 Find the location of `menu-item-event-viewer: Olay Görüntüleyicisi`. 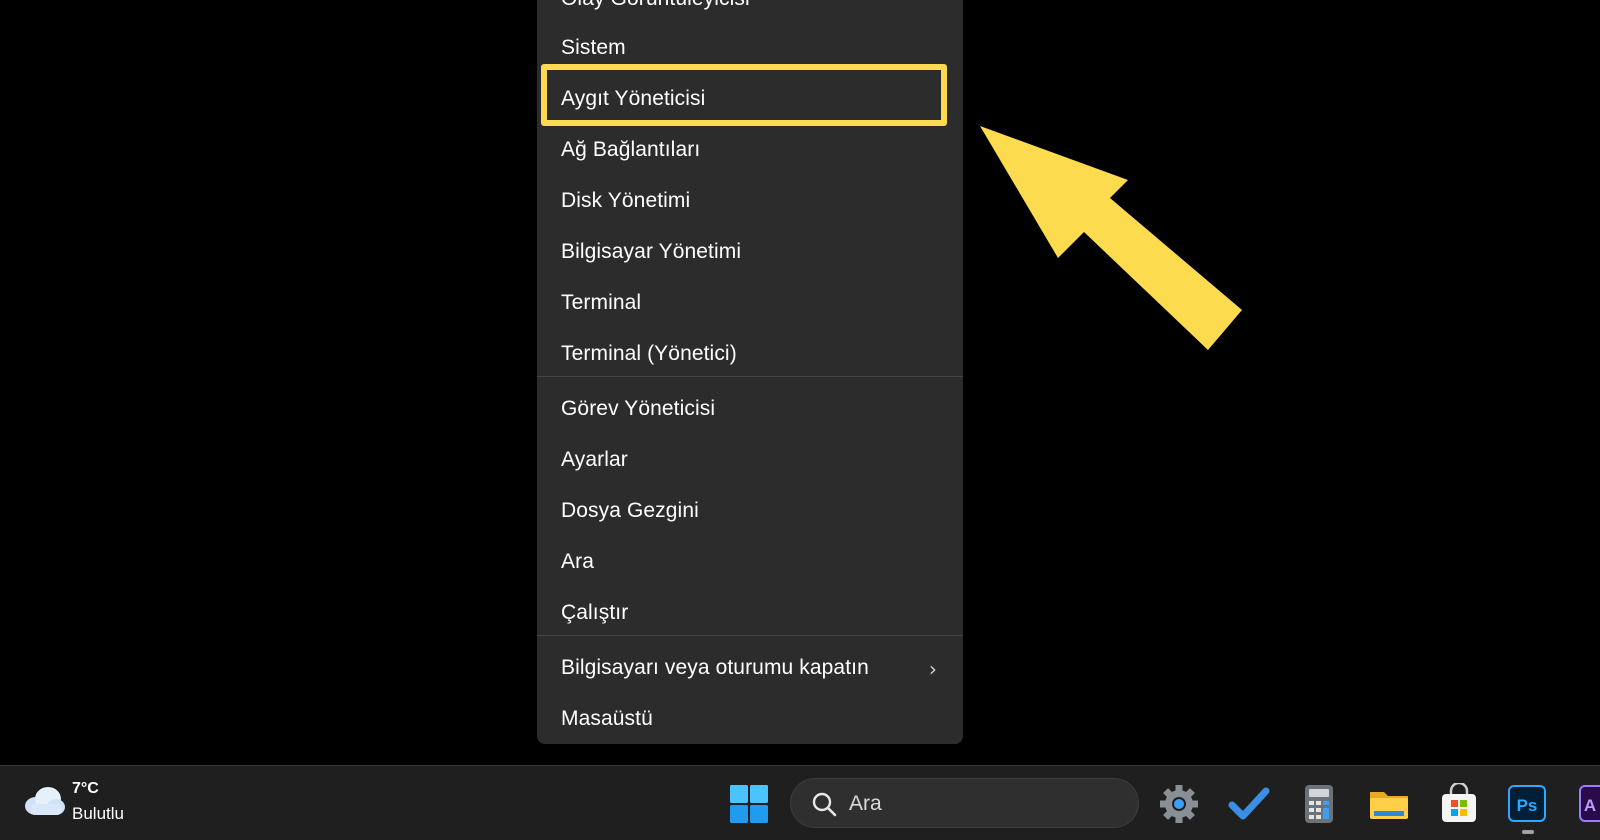

menu-item-event-viewer: Olay Görüntüleyicisi is located at coordinates (750, 12).